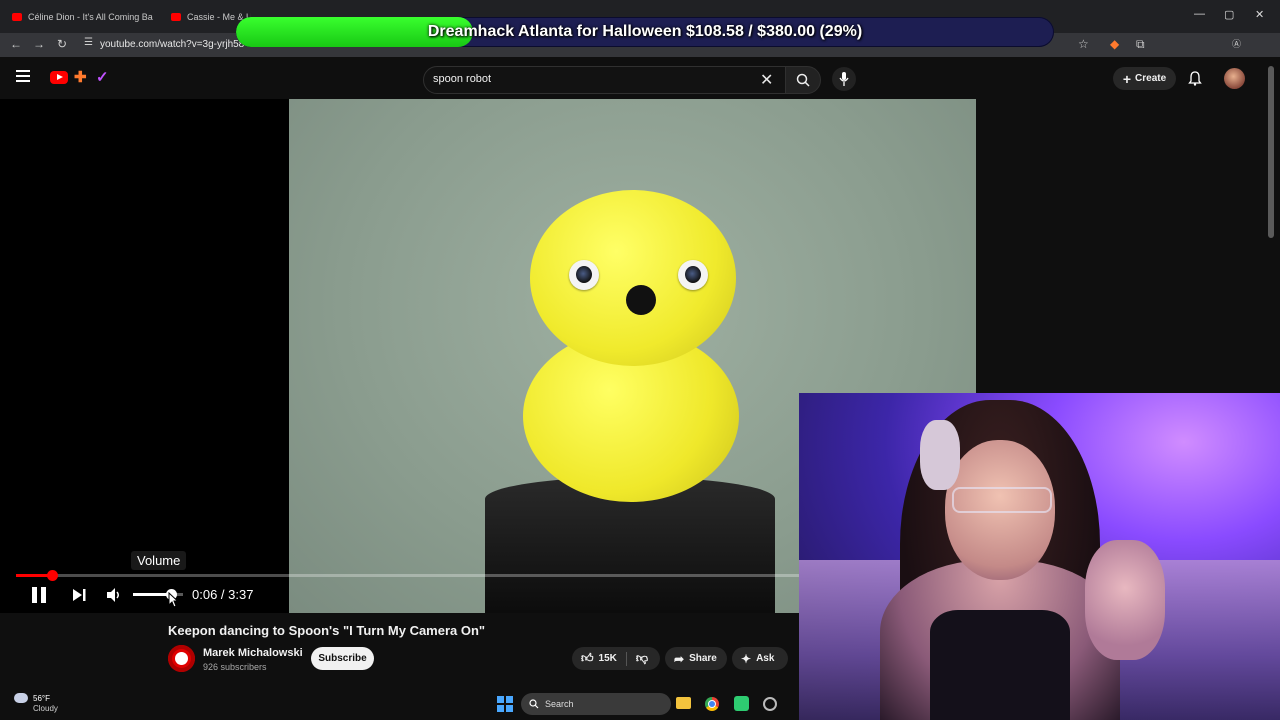 This screenshot has width=1280, height=720. I want to click on search-query: spoon robot, so click(462, 79).